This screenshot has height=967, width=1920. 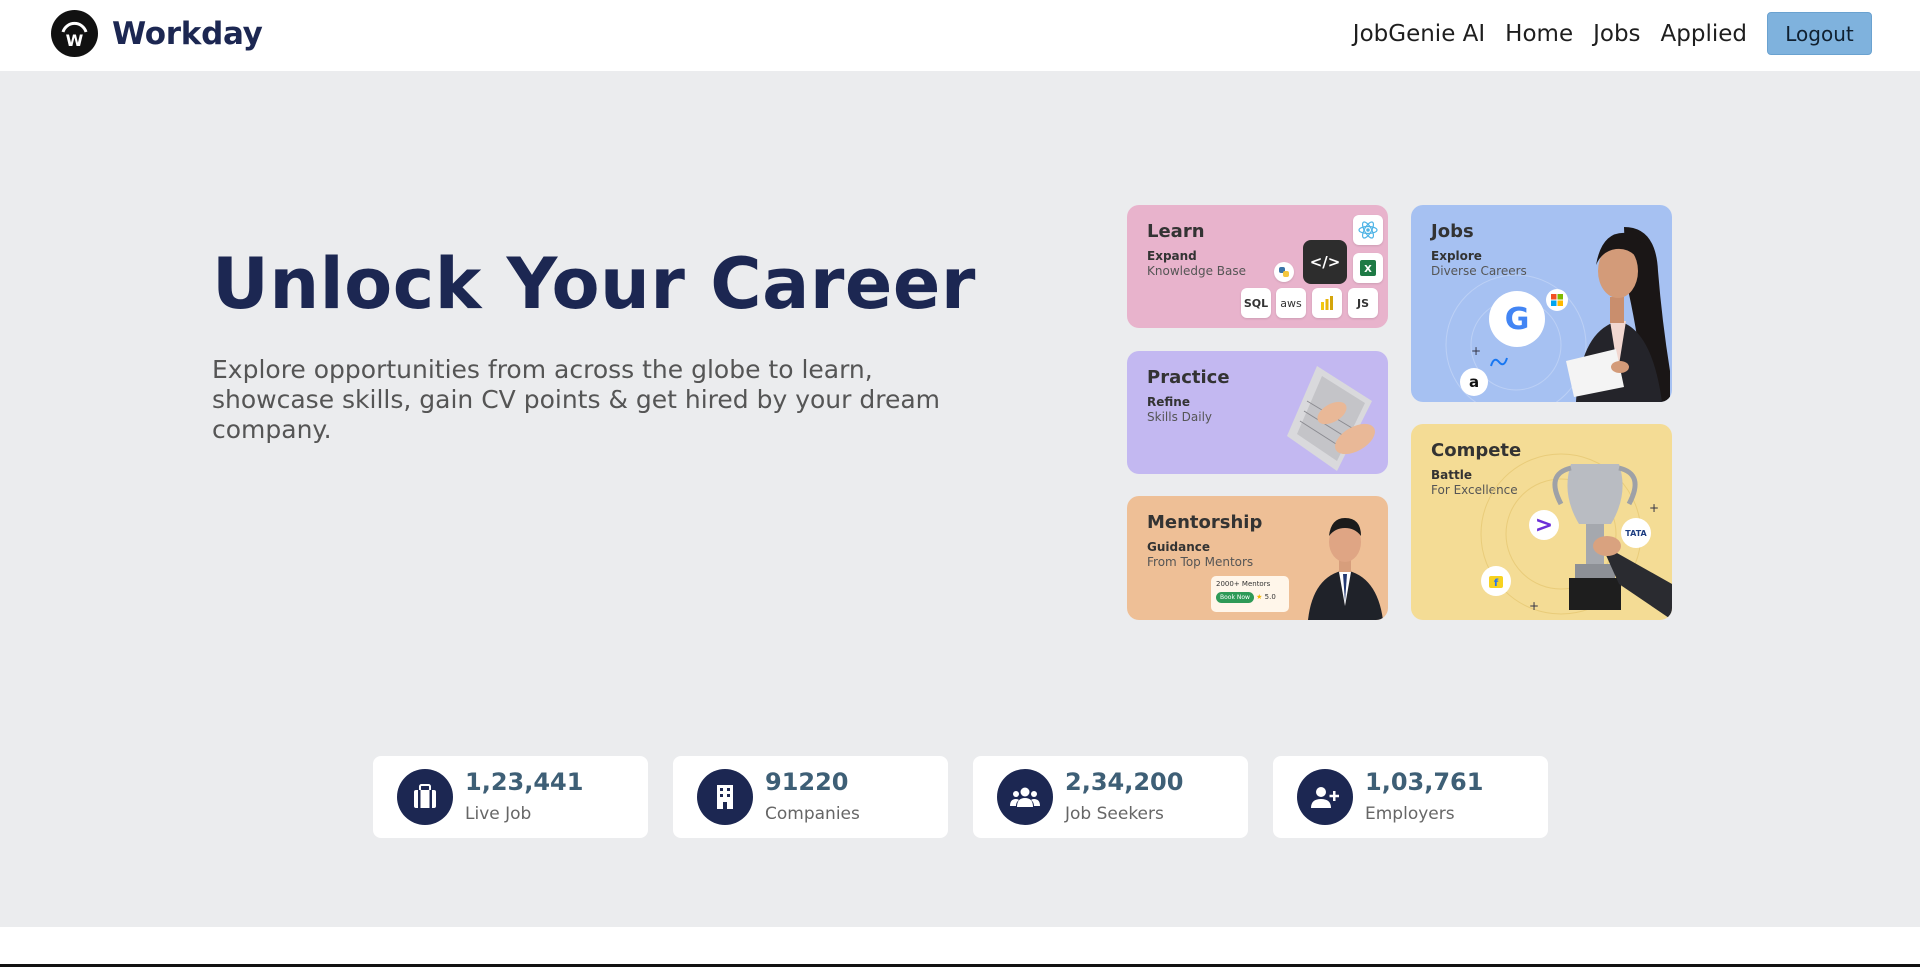 I want to click on stat-companies-number: 91220, so click(x=807, y=782).